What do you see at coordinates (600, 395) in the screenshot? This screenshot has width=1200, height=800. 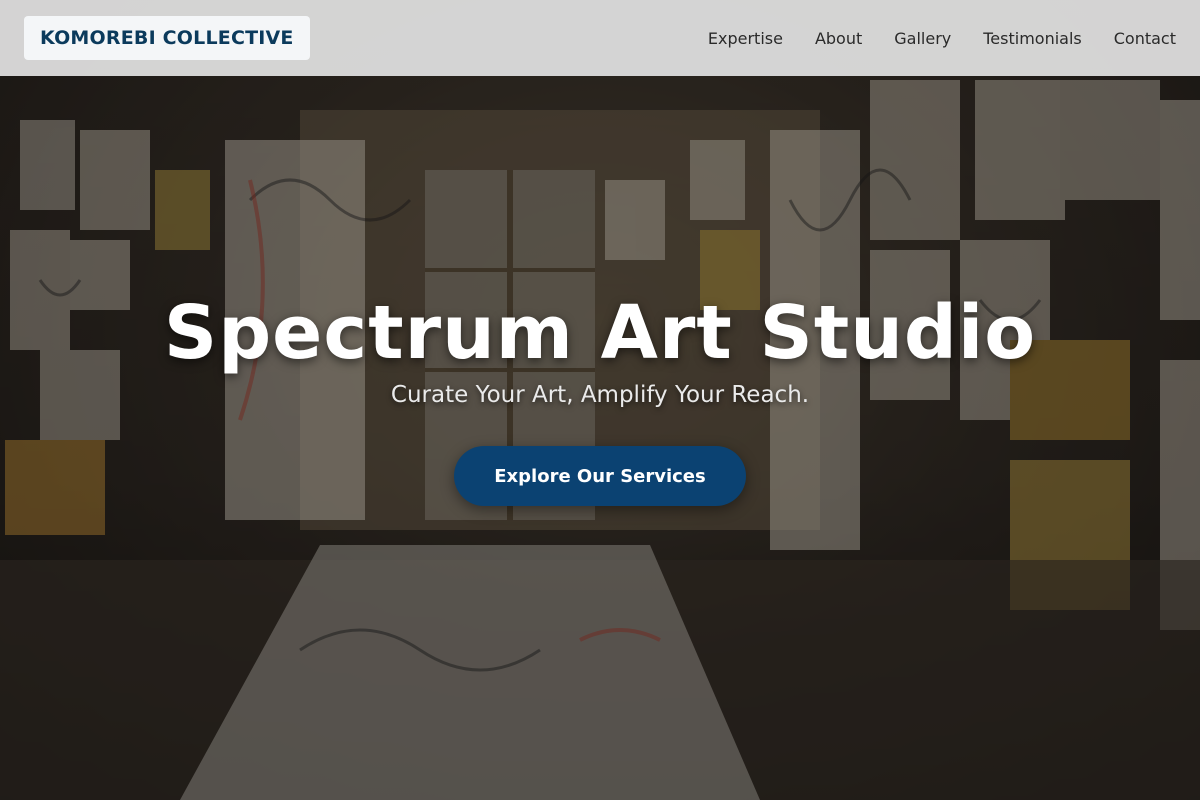 I see `hero-subtitle: Curate Your Art, Amplify Your Reach.` at bounding box center [600, 395].